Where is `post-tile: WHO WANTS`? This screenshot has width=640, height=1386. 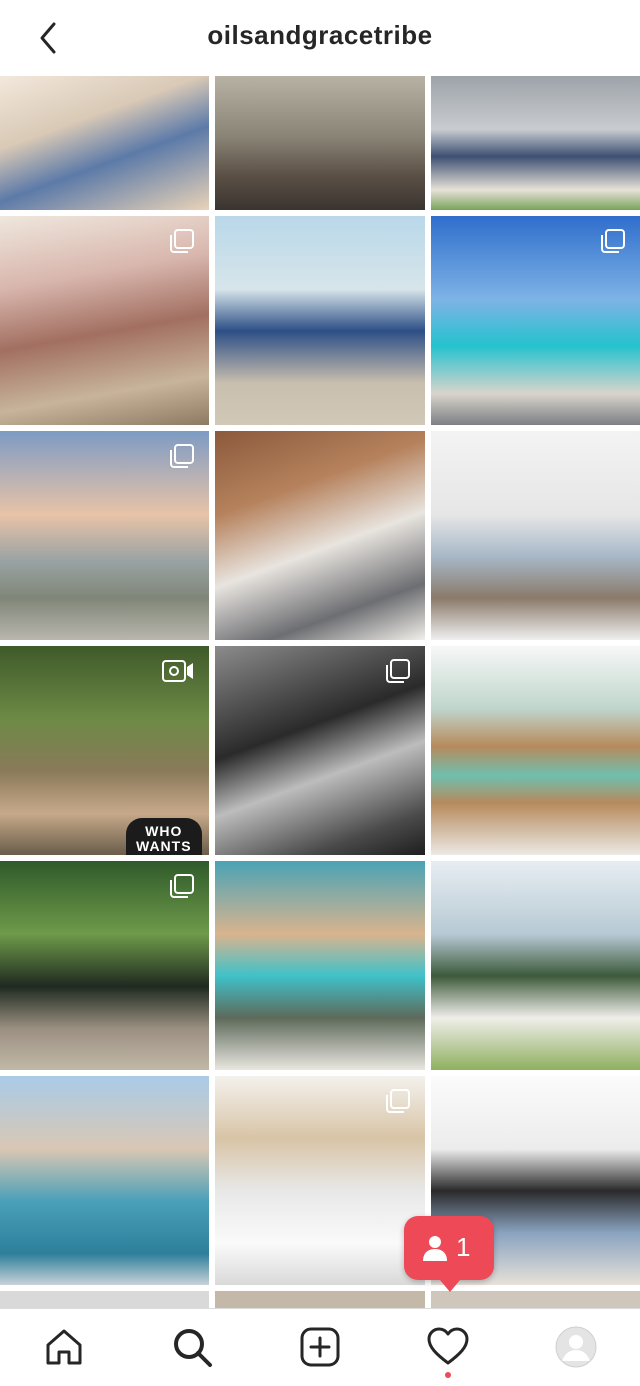 post-tile: WHO WANTS is located at coordinates (104, 750).